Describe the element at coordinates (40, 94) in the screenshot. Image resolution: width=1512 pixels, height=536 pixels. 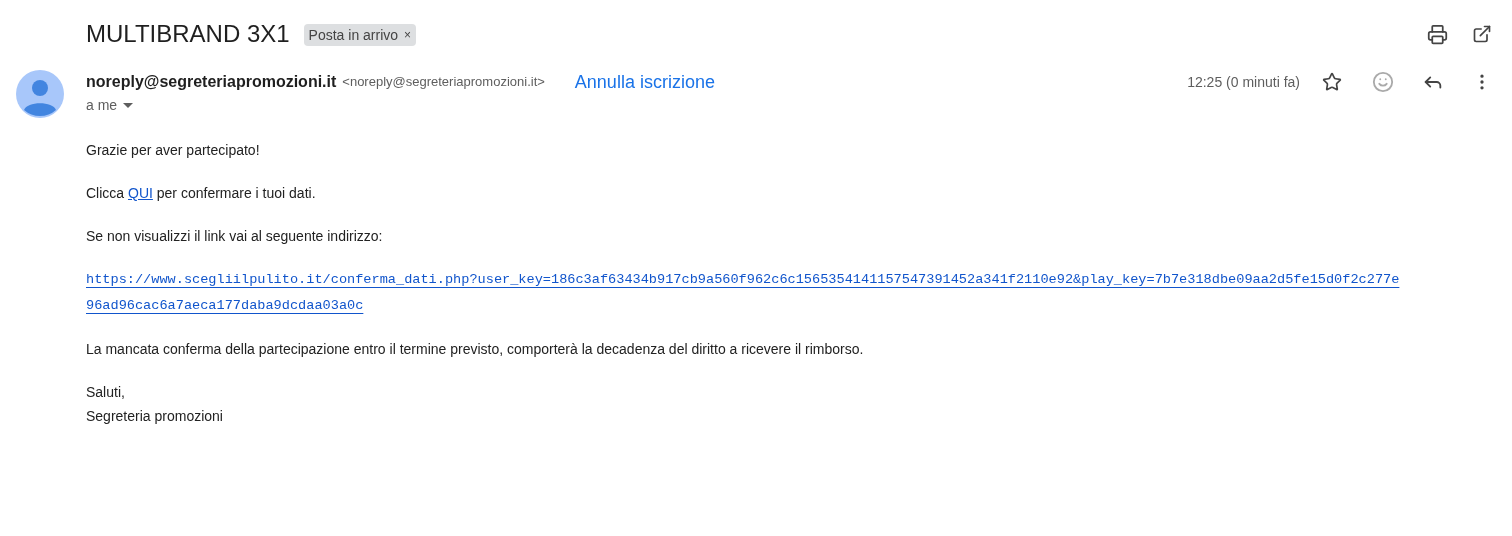
I see `avatar-icon` at that location.